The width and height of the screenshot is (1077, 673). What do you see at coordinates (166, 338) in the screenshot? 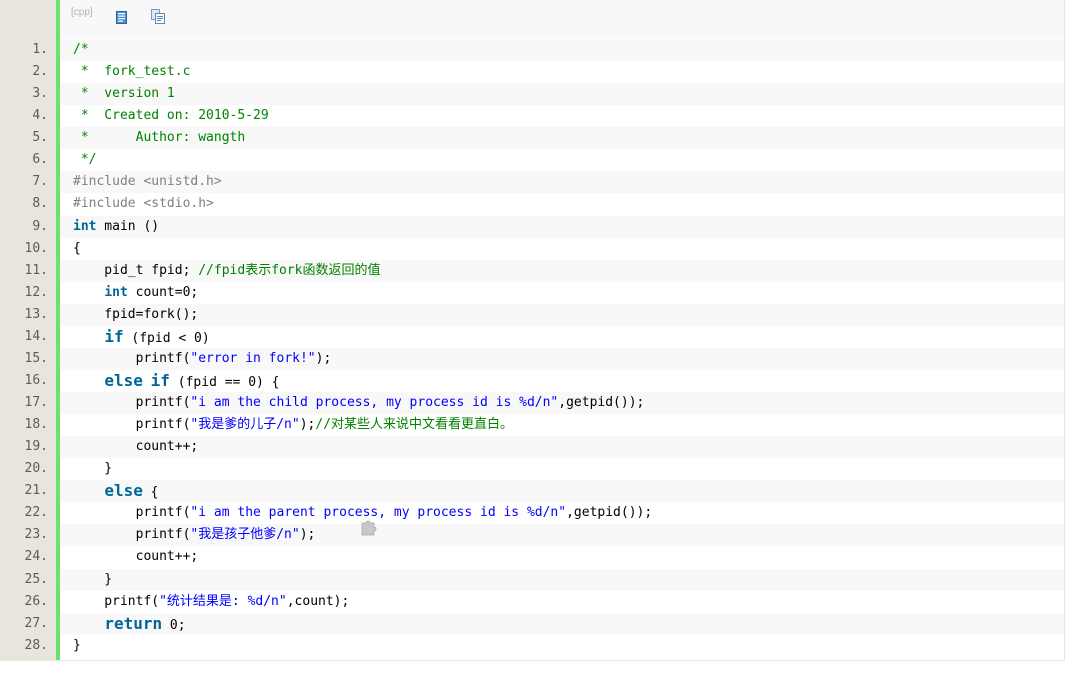
I see `code-token-plain: (fpid < 0)` at bounding box center [166, 338].